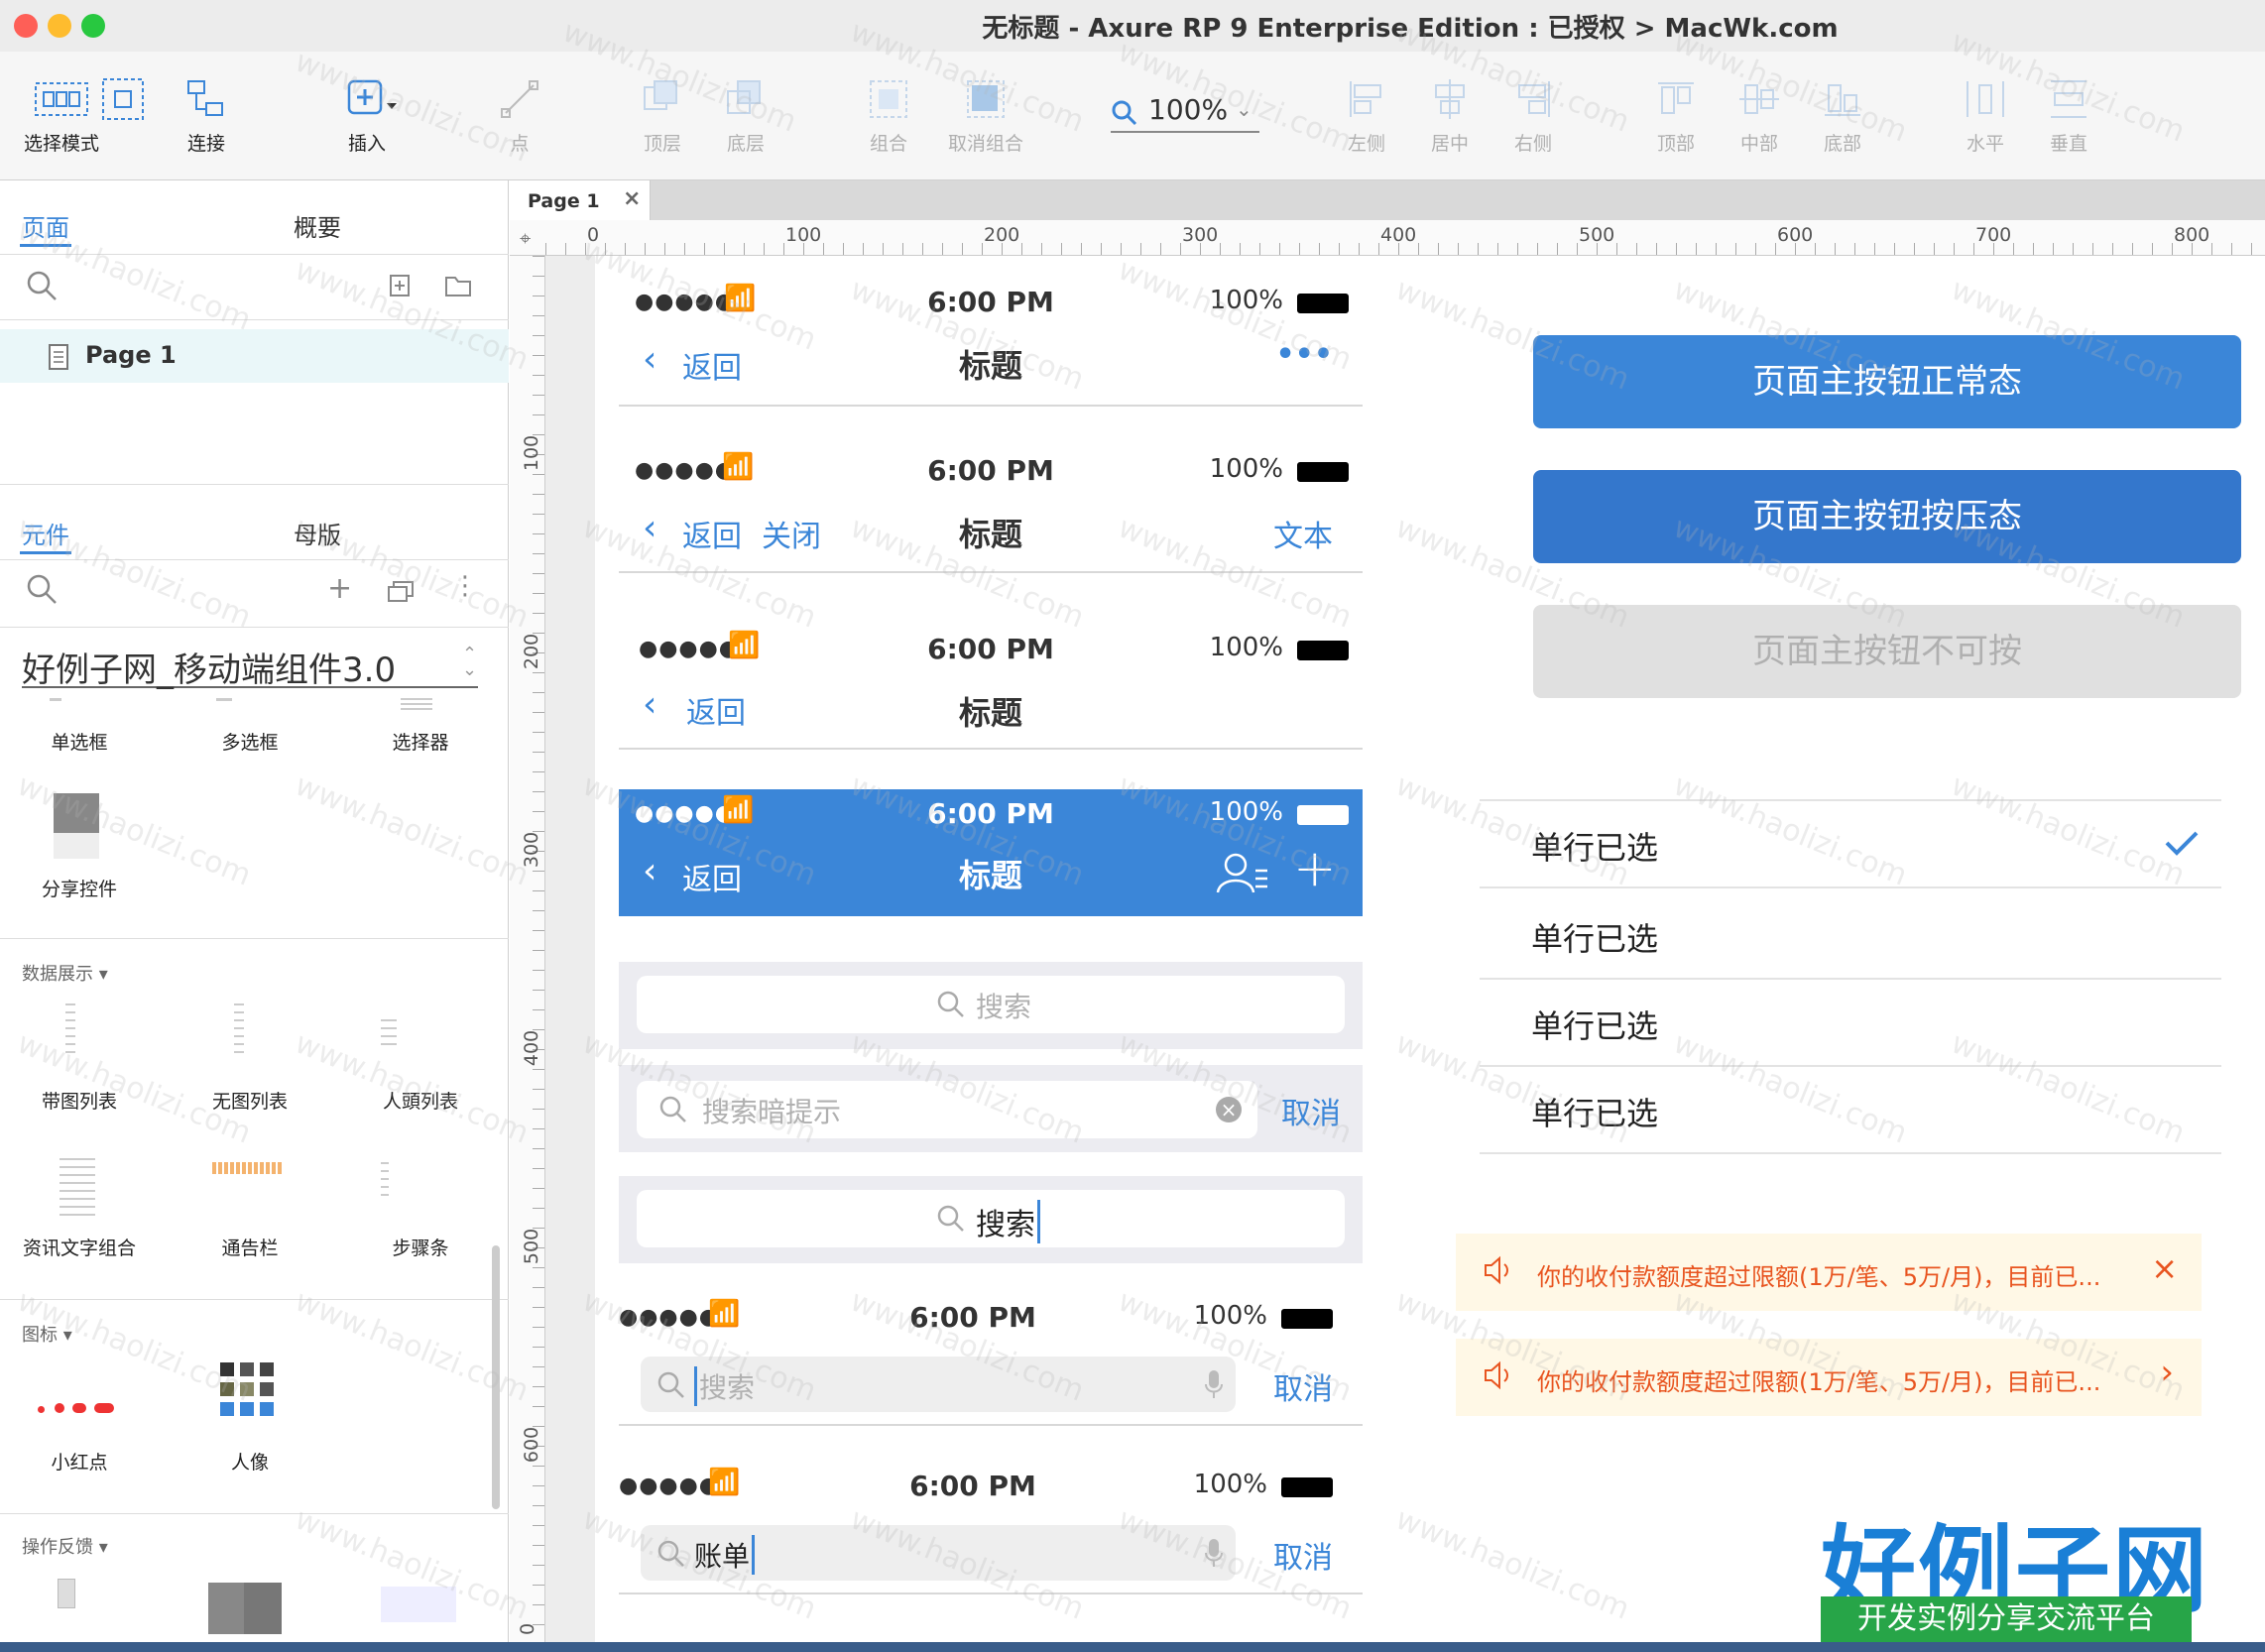 The height and width of the screenshot is (1652, 2265). What do you see at coordinates (401, 591) in the screenshot?
I see `library-copy-icon` at bounding box center [401, 591].